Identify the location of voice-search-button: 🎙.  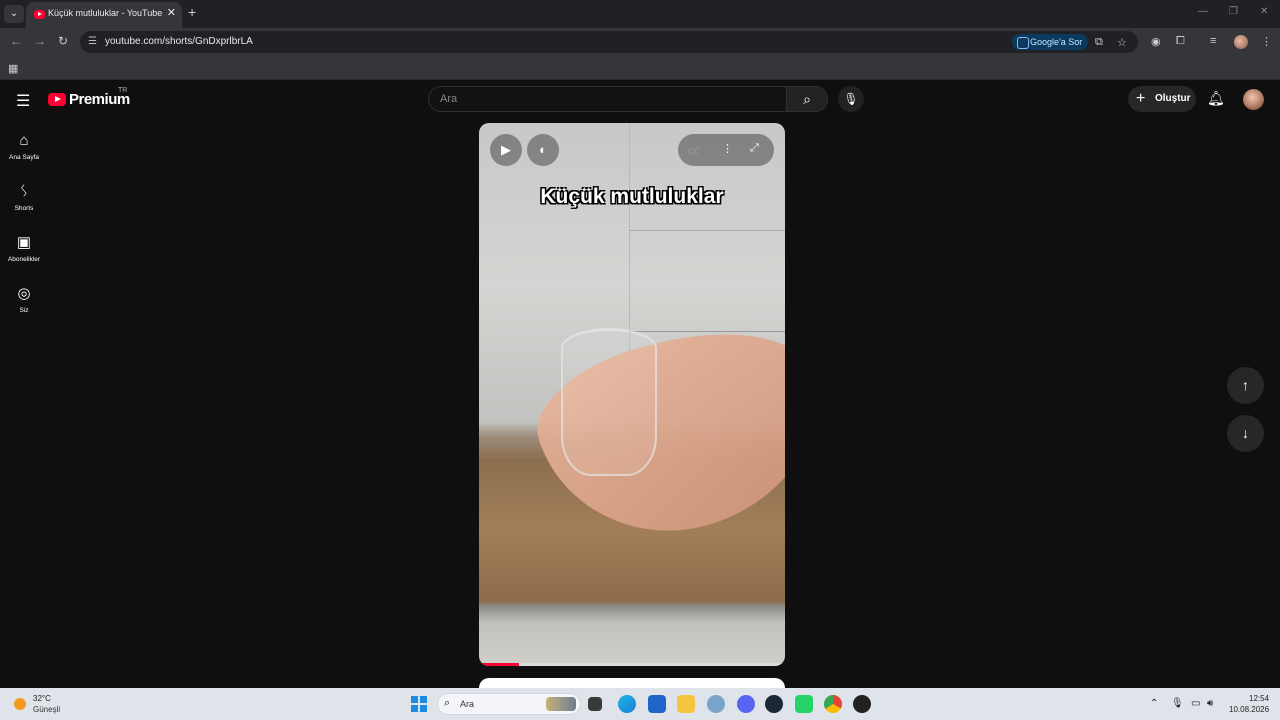
(851, 99).